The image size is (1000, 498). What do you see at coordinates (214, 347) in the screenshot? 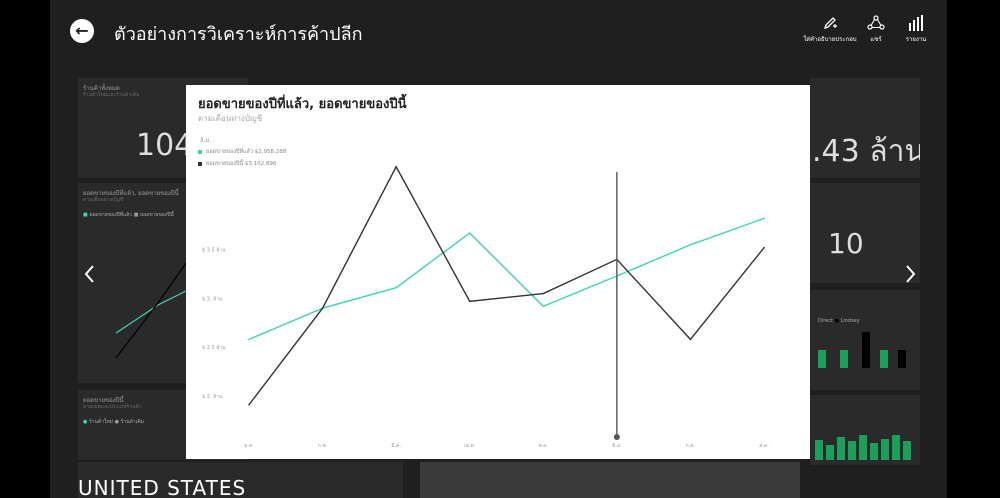
I see `y-tick-label: $ 2.5 ล้าน` at bounding box center [214, 347].